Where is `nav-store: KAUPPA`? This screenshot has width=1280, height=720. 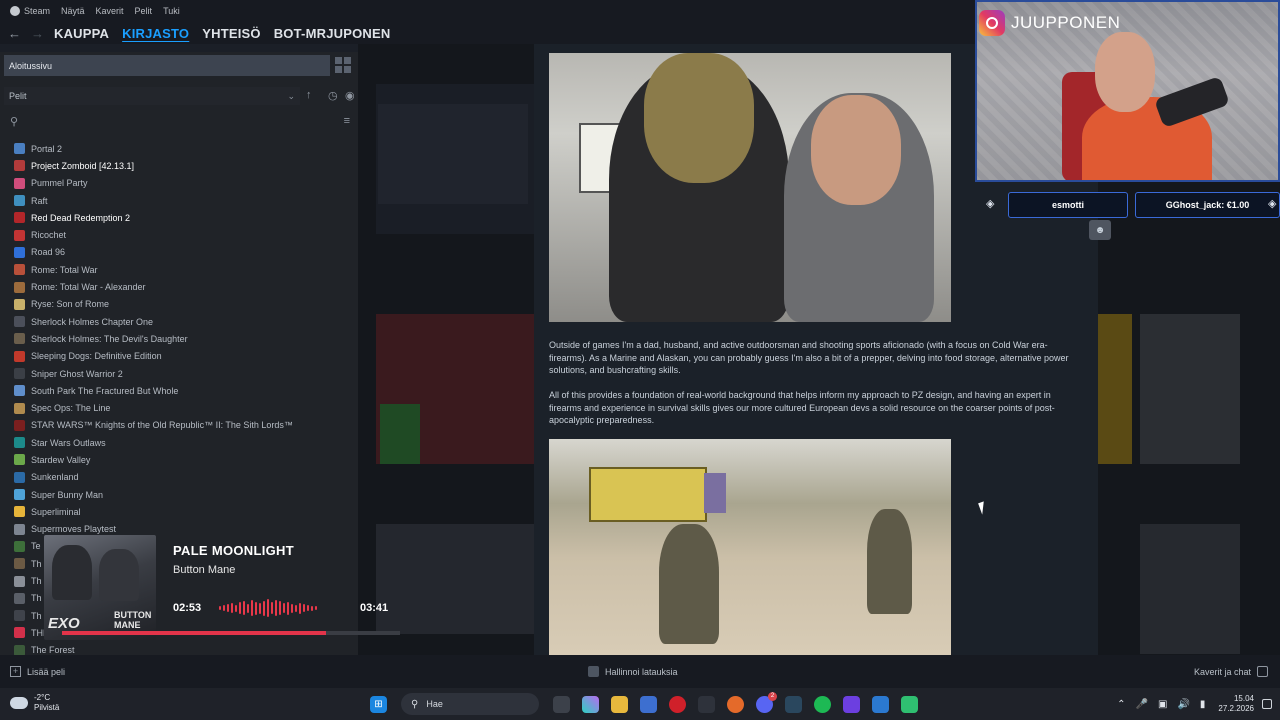
nav-store: KAUPPA is located at coordinates (81, 33).